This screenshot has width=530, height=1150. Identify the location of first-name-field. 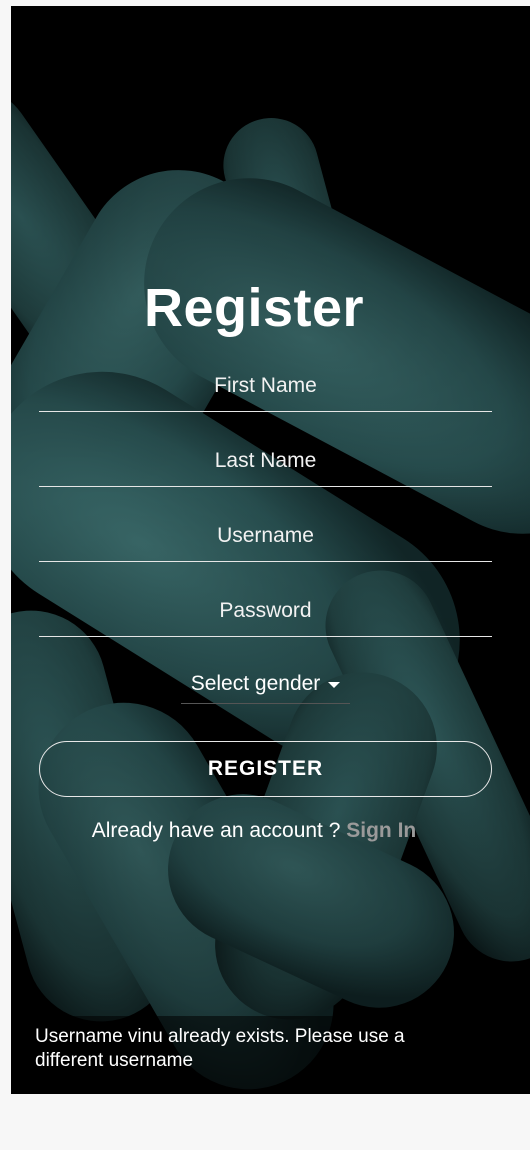
(265, 386).